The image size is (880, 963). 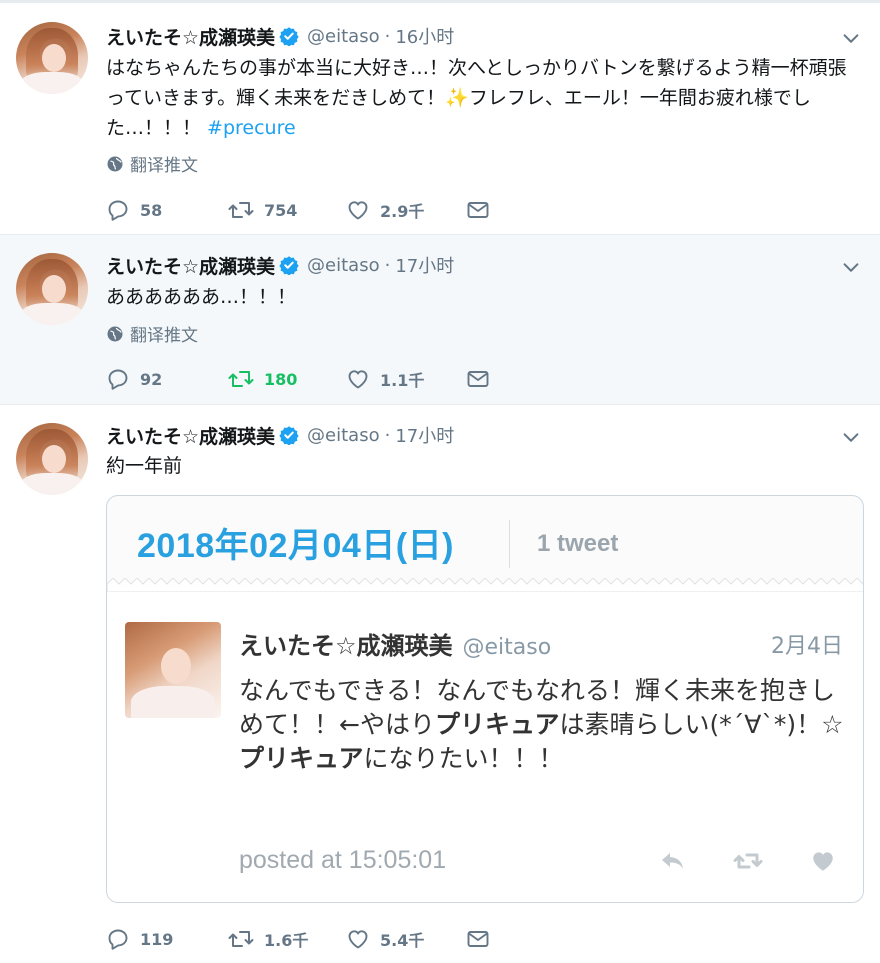 What do you see at coordinates (281, 379) in the screenshot?
I see `retweet-count: 180` at bounding box center [281, 379].